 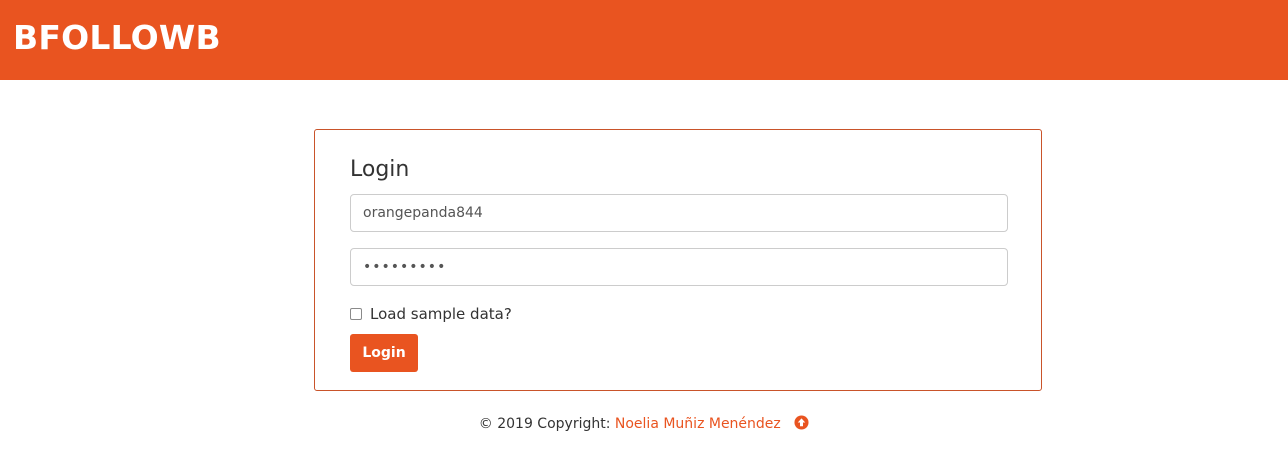 I want to click on author-link: Noelia Muñiz Menéndez, so click(x=698, y=424).